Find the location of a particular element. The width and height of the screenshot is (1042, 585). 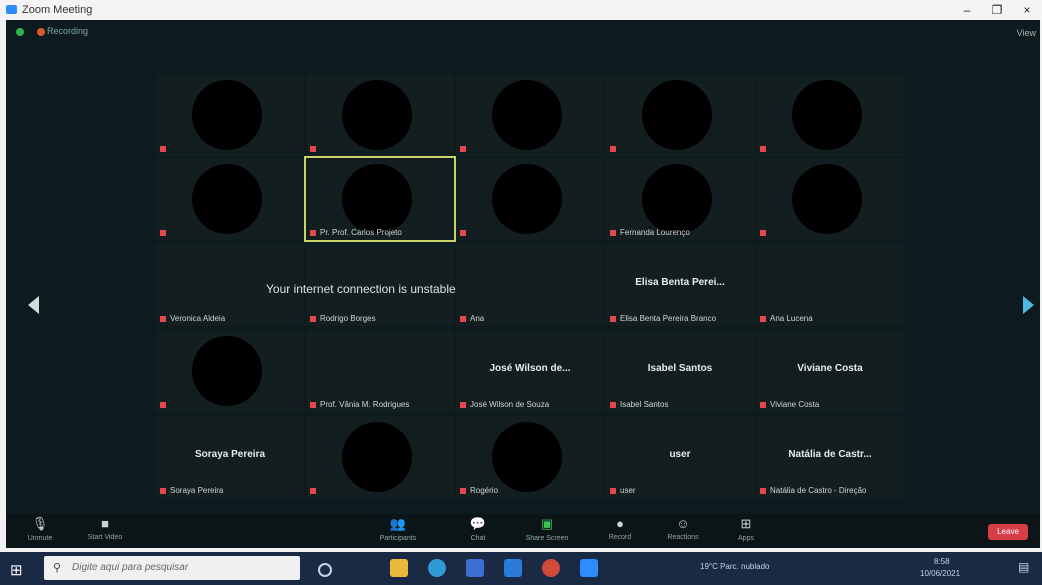

video-button: ■ Start Video is located at coordinates (105, 528).